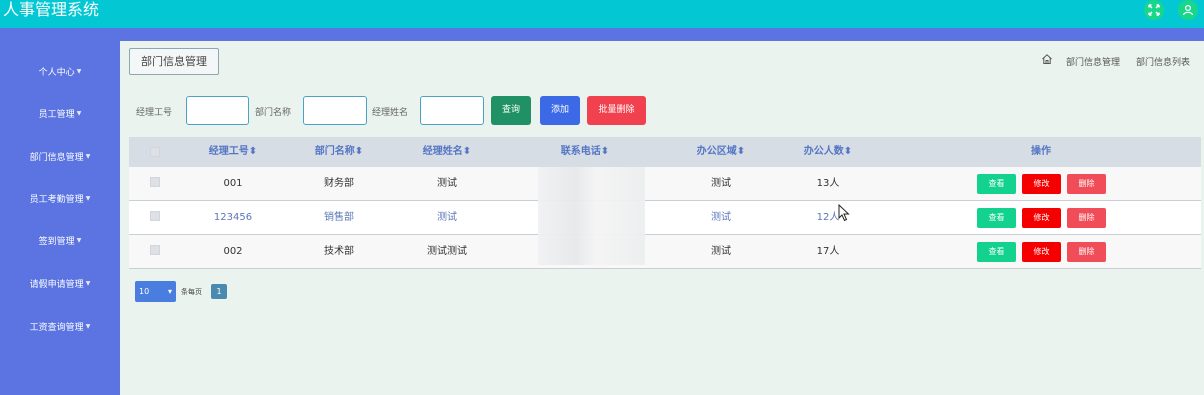 The height and width of the screenshot is (395, 1204). What do you see at coordinates (217, 110) in the screenshot?
I see `manager-id-input` at bounding box center [217, 110].